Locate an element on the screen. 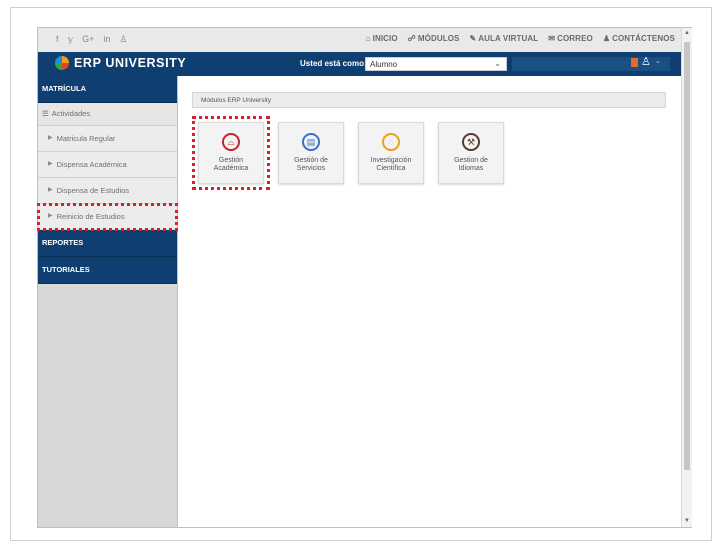 The width and height of the screenshot is (721, 548). tile-label: Investigación Científica is located at coordinates (391, 164).